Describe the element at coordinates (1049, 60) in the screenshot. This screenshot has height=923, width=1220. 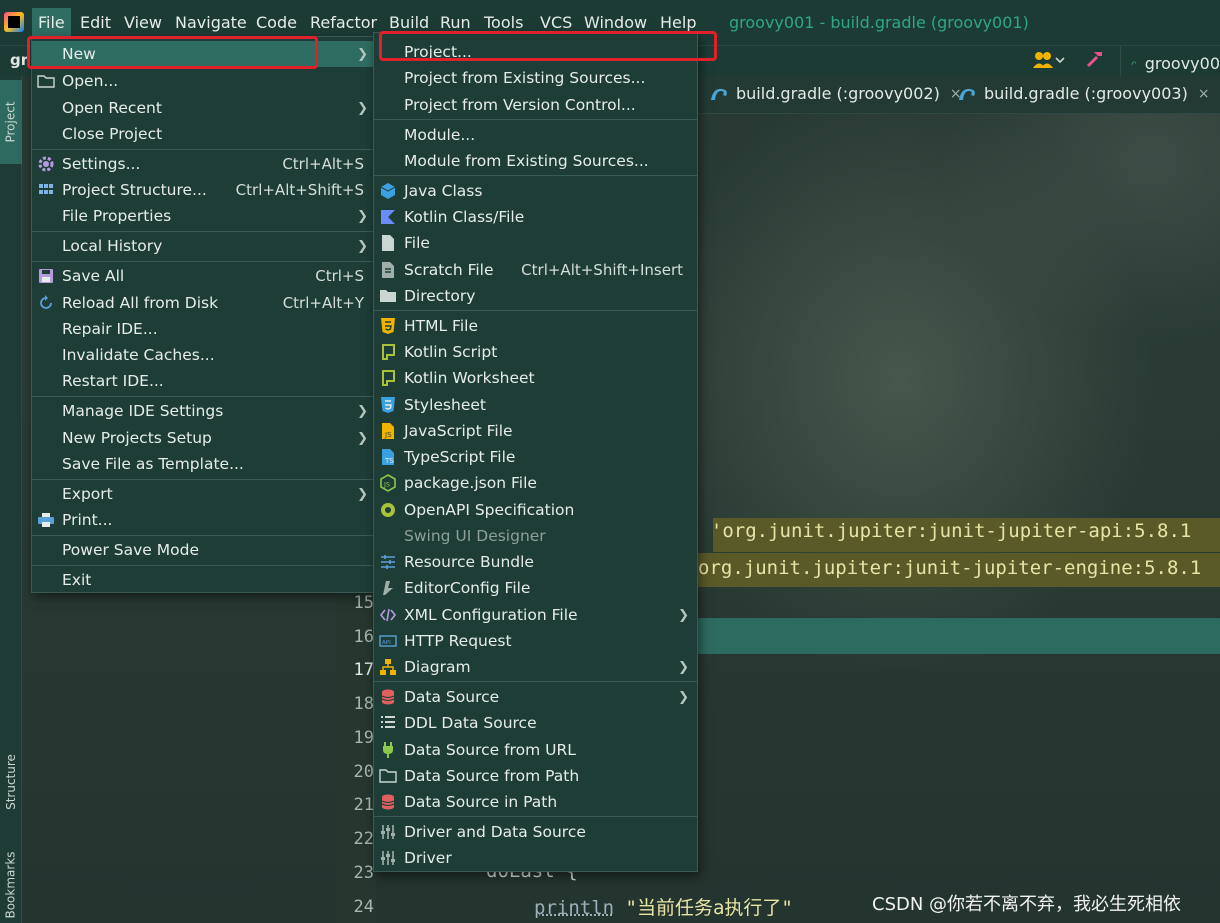
I see `code-with-me-icon` at that location.